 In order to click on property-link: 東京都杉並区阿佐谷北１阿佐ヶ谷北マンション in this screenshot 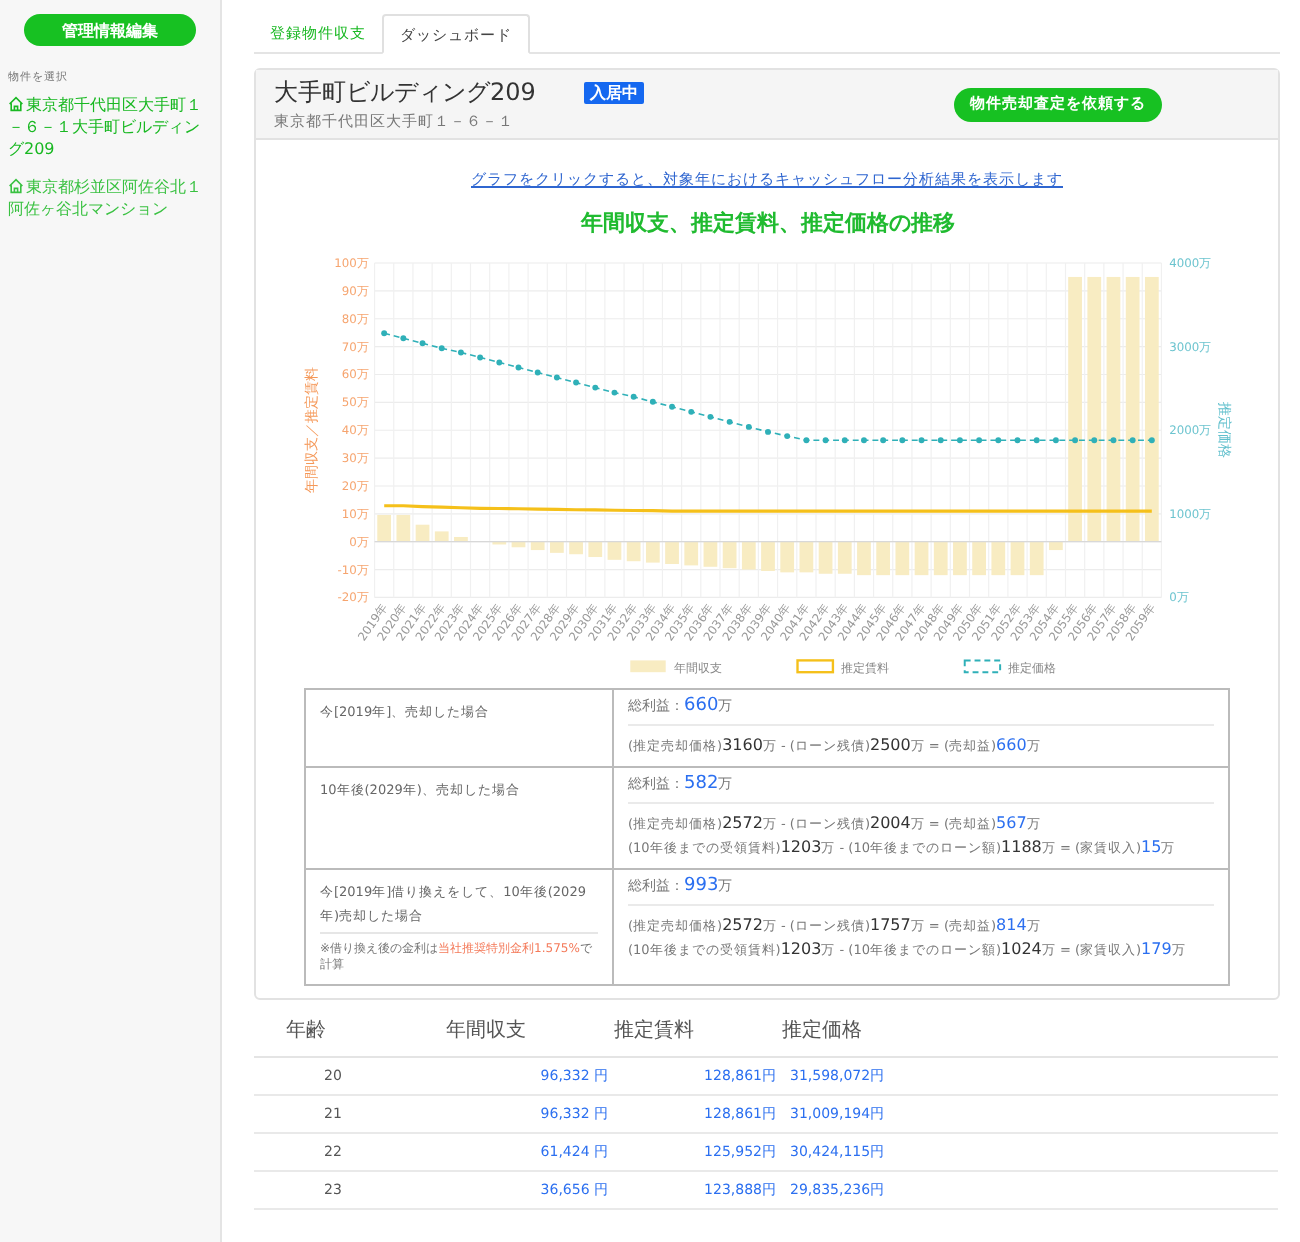, I will do `click(110, 198)`.